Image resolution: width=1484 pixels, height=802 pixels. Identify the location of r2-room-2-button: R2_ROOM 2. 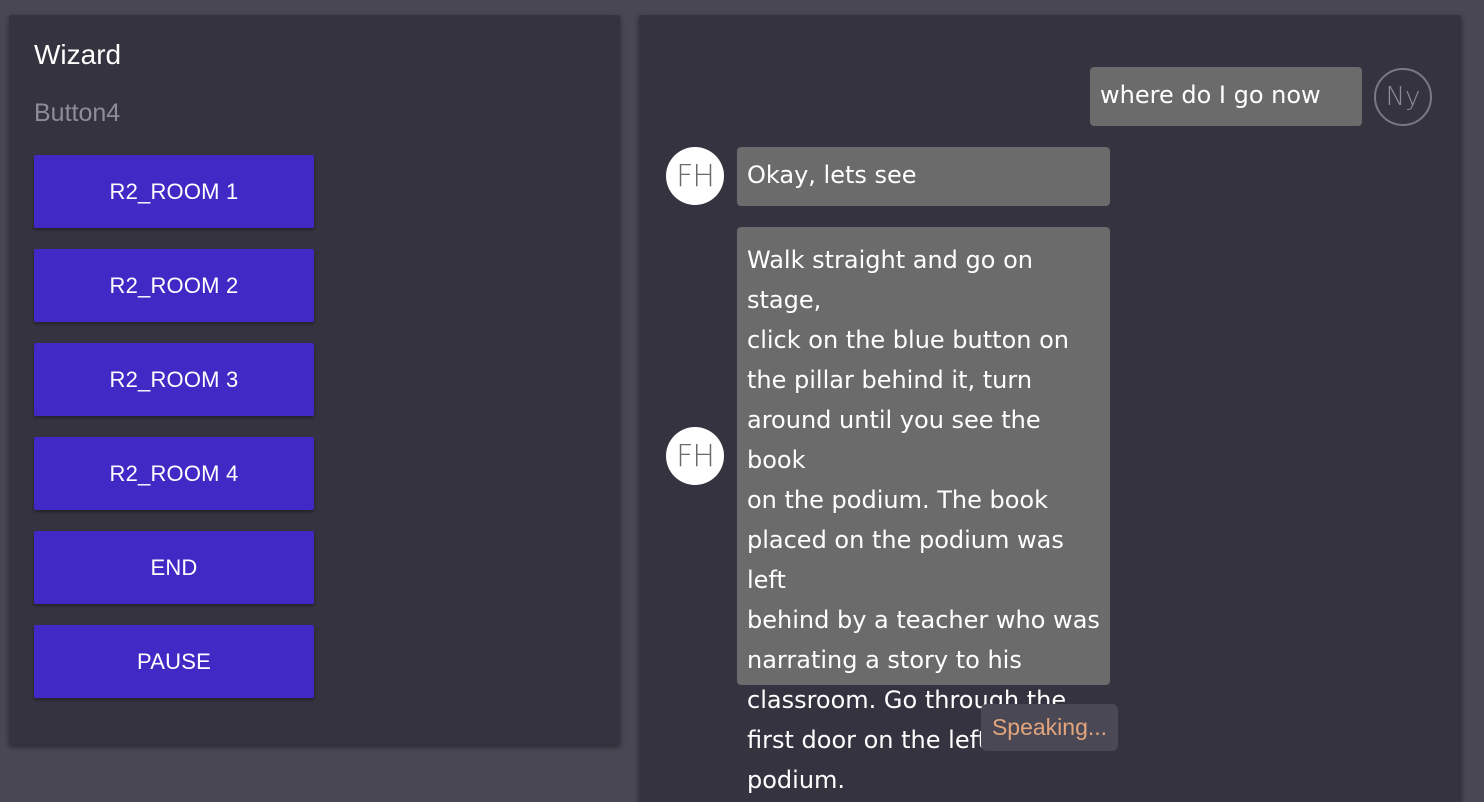
(174, 285).